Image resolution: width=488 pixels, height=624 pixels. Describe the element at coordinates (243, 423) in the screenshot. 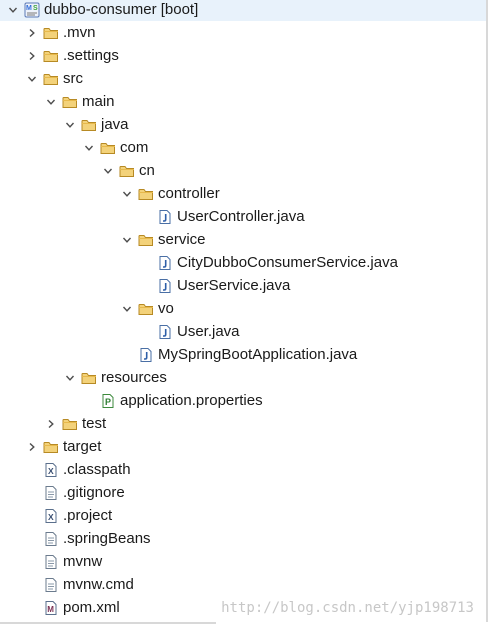

I see `tree-item-test: test` at that location.